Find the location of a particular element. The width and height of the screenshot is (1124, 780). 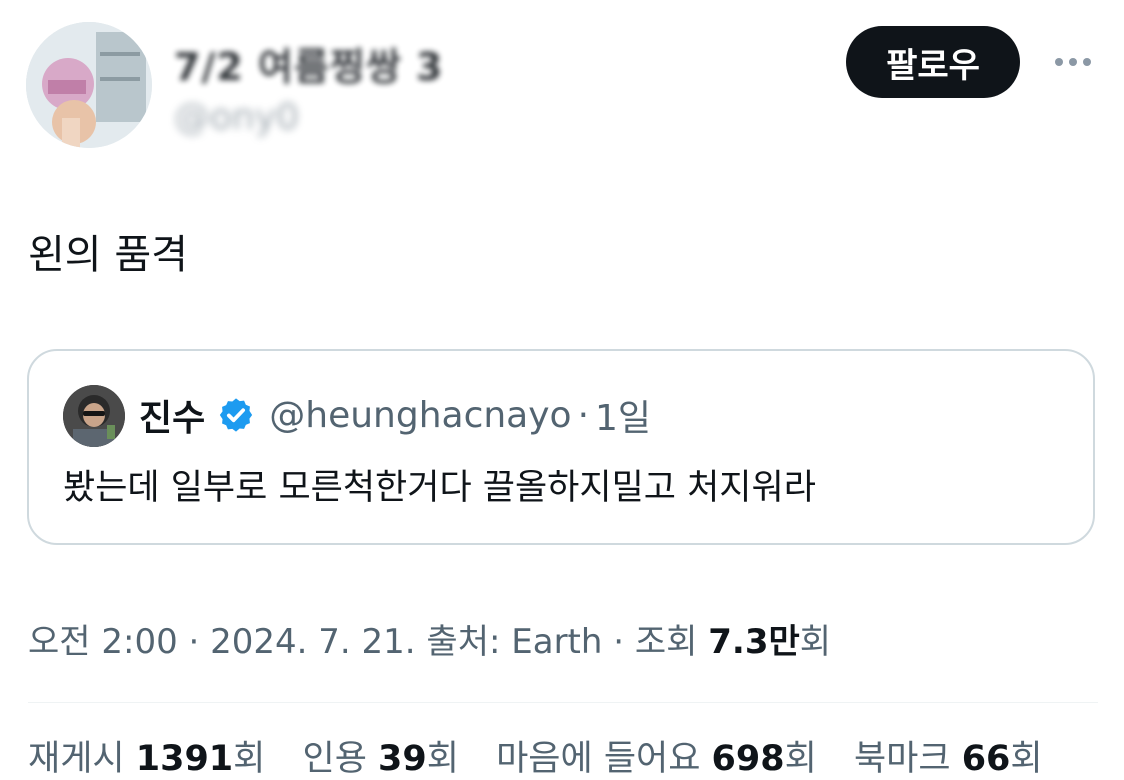

stat-bookmarks: 북마크 66회 is located at coordinates (948, 755).